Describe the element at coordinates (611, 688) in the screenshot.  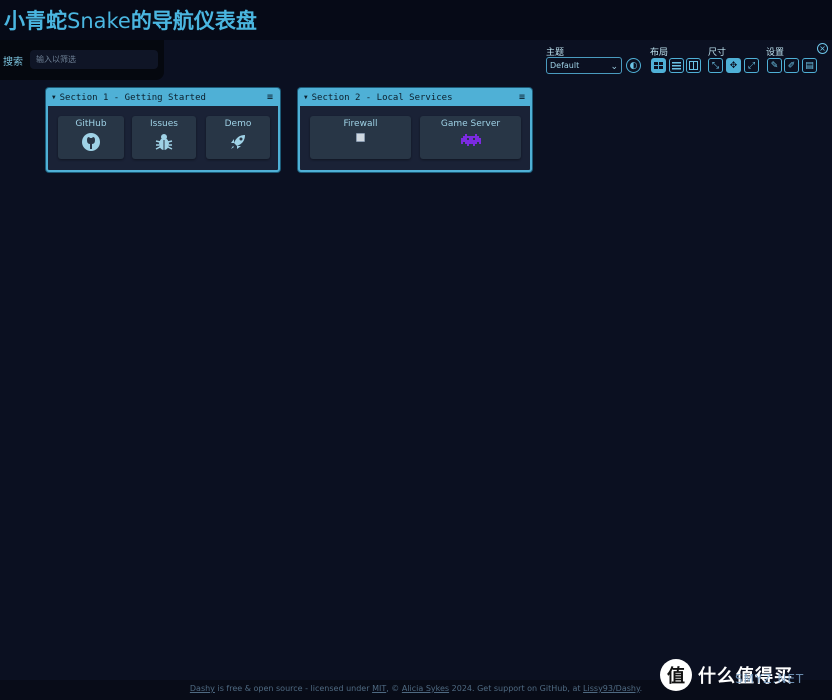
I see `footer-repo-link: Lissy93/Dashy` at that location.